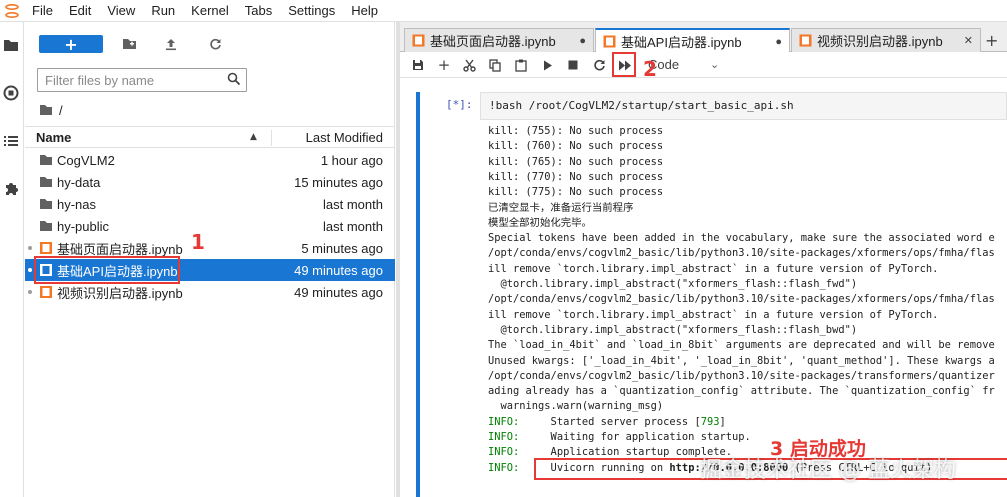 The image size is (1007, 497). I want to click on upload-icon, so click(171, 44).